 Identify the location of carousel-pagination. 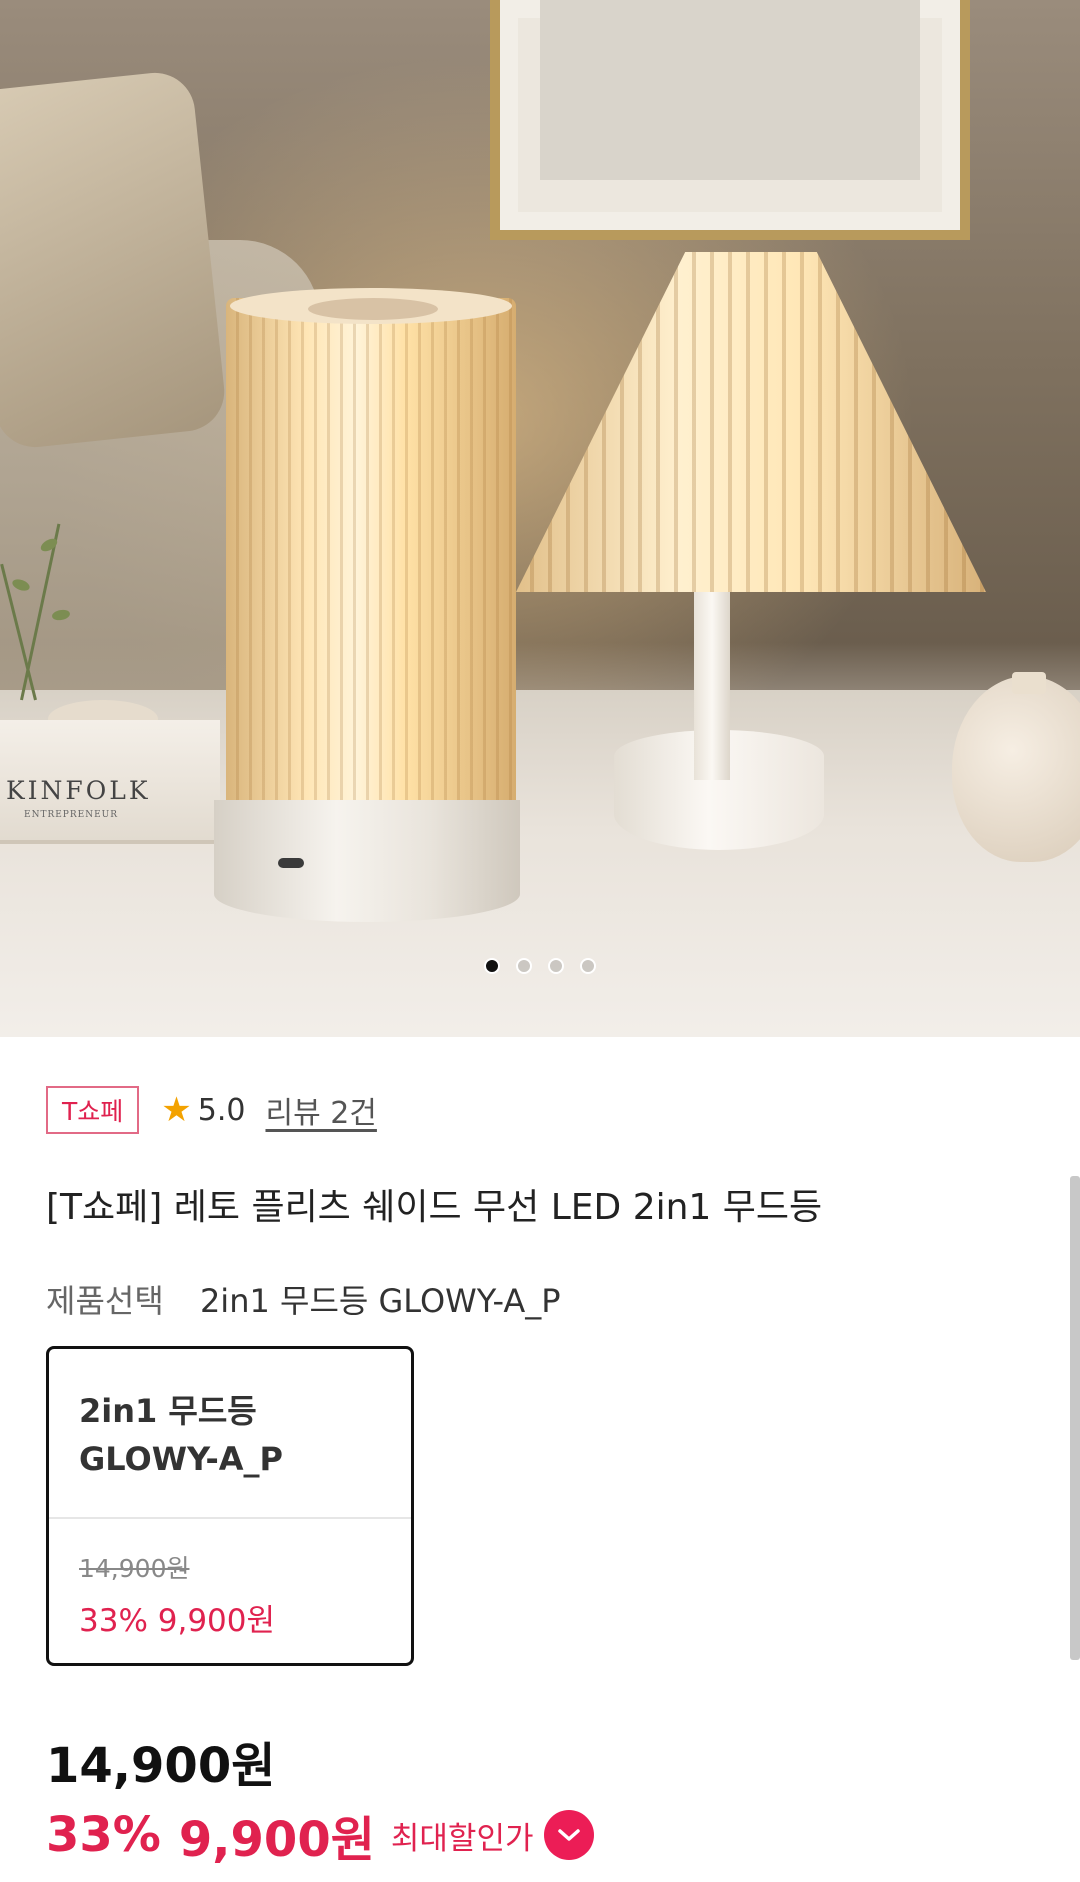
(540, 970).